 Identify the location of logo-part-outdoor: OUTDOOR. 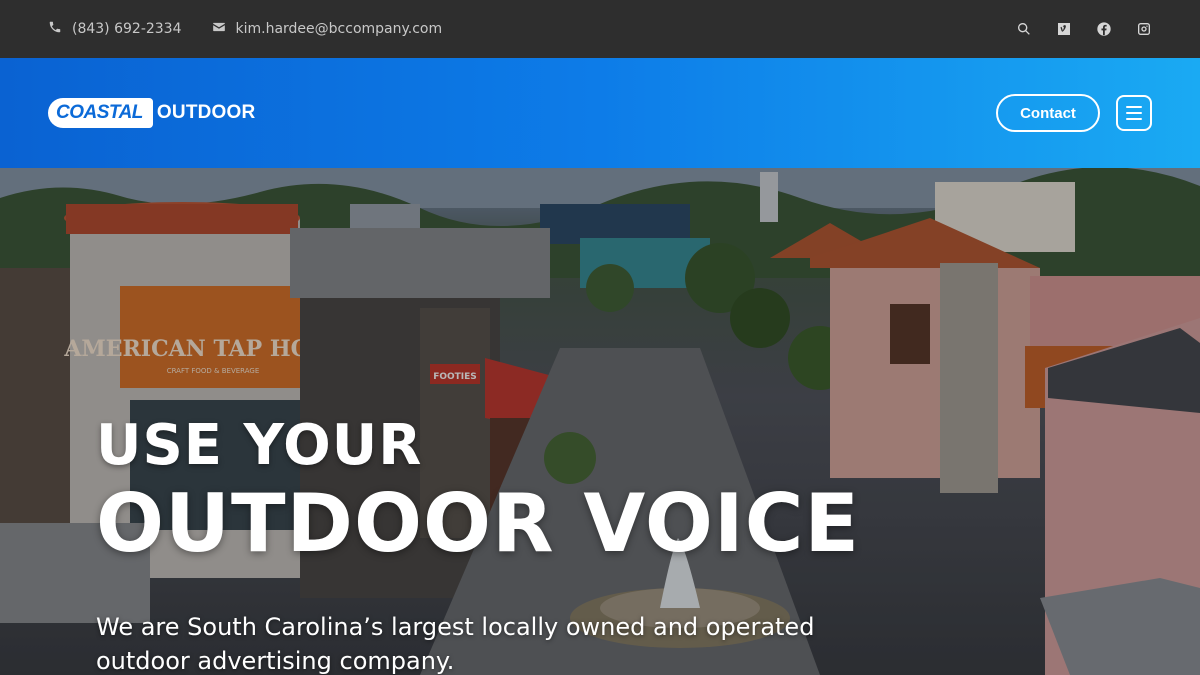
(206, 112).